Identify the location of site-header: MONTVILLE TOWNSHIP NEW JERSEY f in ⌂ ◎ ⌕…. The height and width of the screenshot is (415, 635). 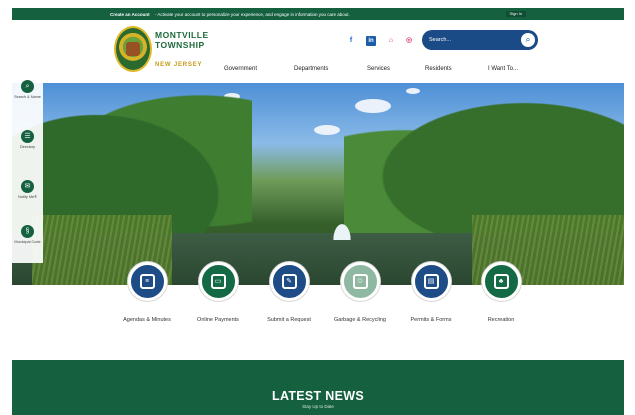
(318, 51).